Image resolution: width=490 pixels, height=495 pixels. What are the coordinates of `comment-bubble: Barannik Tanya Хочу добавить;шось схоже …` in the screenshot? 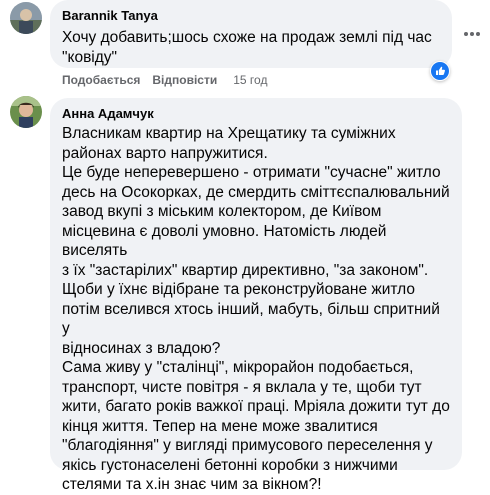 It's located at (251, 34).